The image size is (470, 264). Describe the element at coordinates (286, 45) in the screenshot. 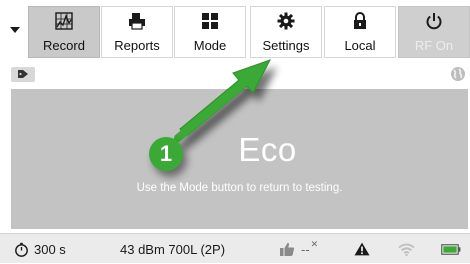

I see `settings-label: Settings` at that location.